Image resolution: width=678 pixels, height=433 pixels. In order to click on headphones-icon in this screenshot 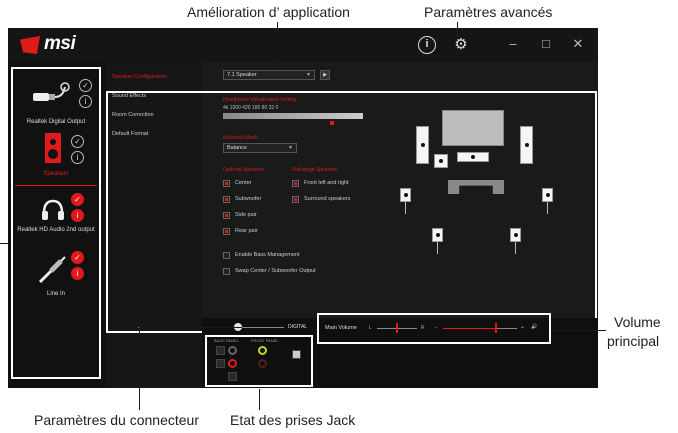, I will do `click(53, 209)`.